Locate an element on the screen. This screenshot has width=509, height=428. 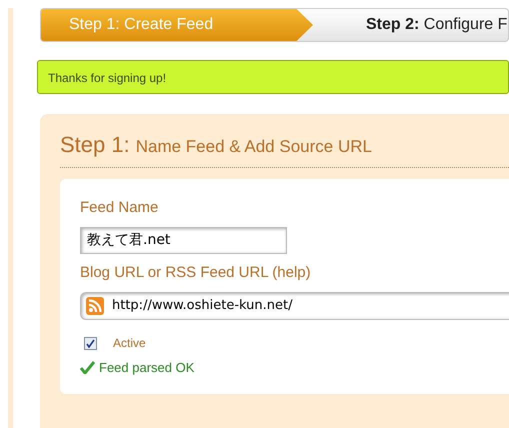
active-checkbox is located at coordinates (90, 343).